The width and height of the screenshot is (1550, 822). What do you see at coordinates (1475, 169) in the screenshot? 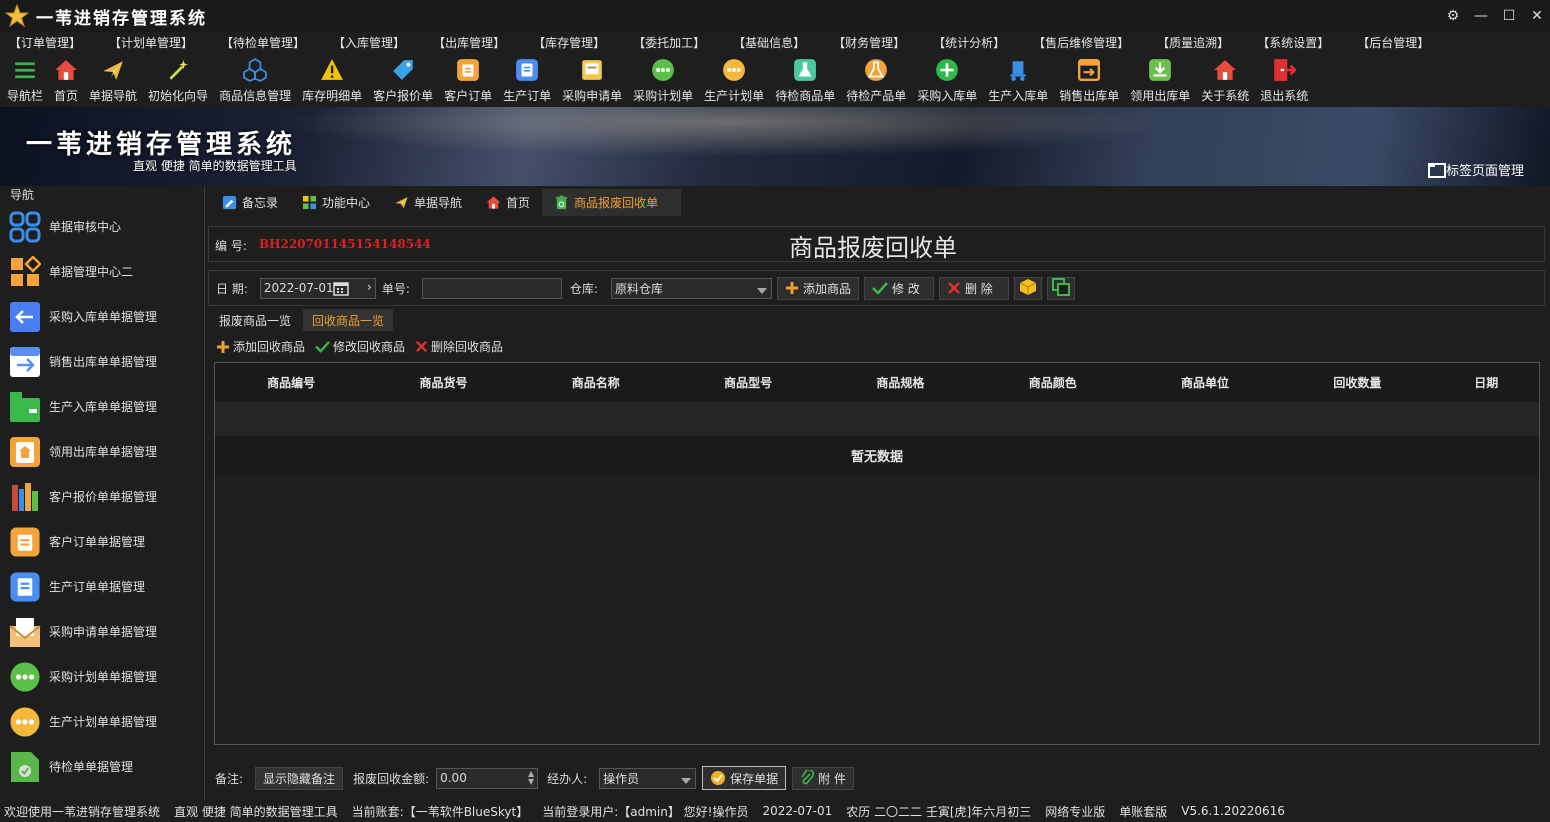
I see `tag-manager-button: 标签页面管理` at bounding box center [1475, 169].